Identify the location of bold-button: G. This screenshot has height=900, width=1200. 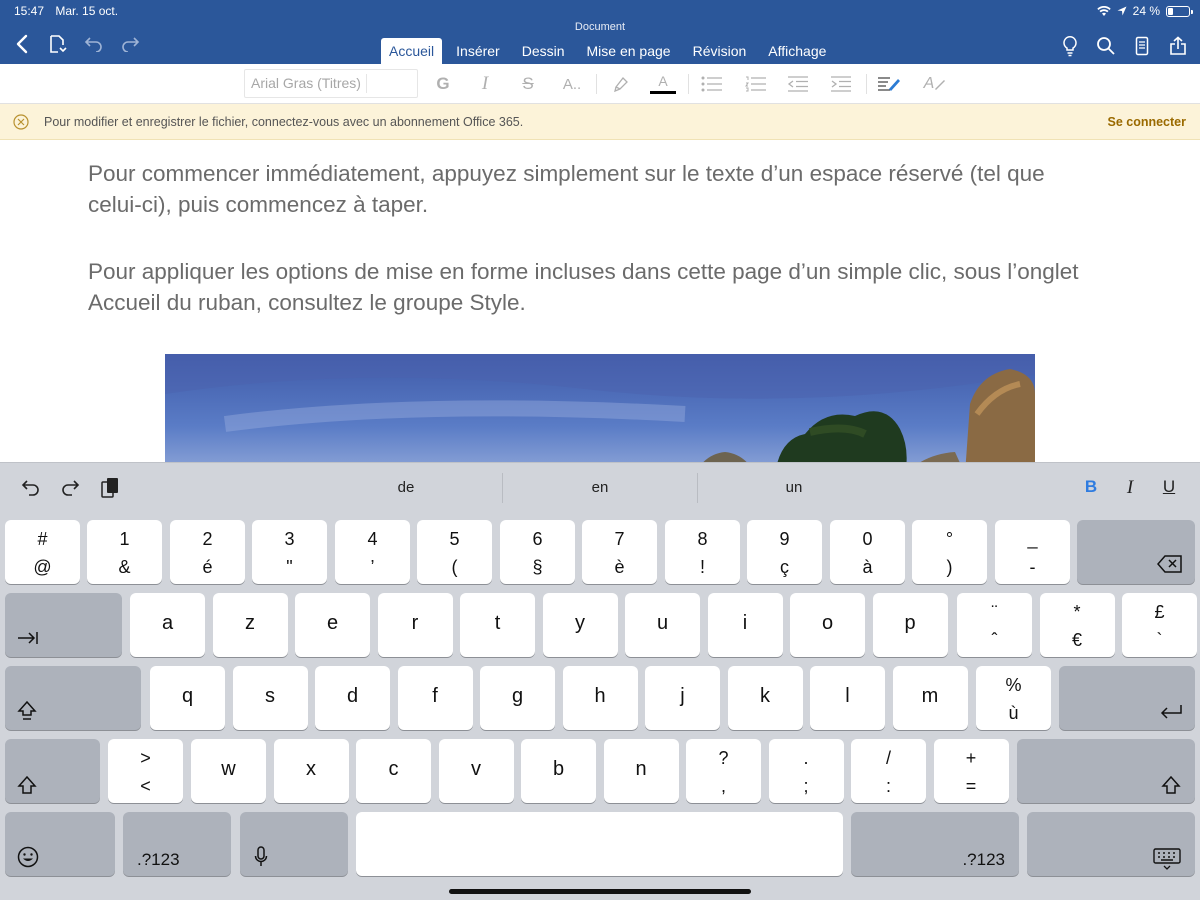
(443, 84).